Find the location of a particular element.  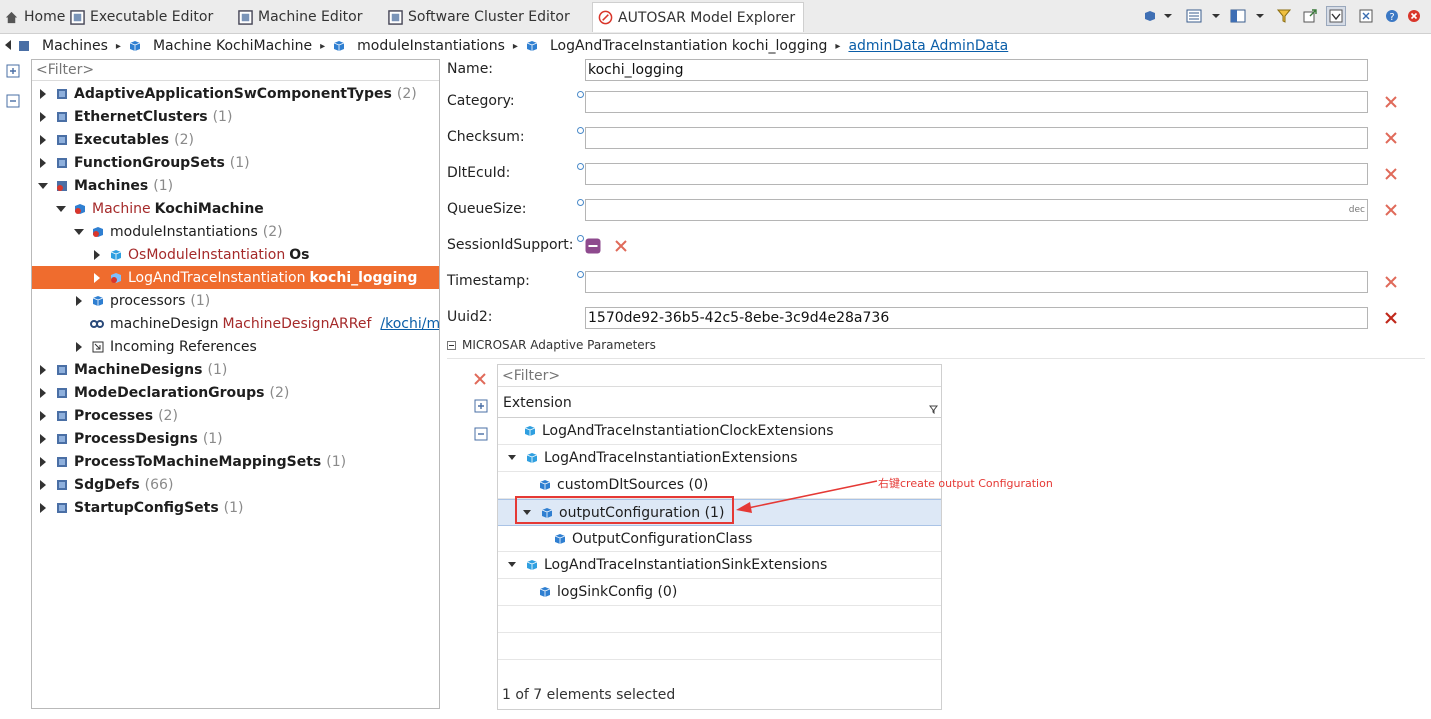

tree-node-kochi-machine: Machine KochiMachine is located at coordinates (235, 208).